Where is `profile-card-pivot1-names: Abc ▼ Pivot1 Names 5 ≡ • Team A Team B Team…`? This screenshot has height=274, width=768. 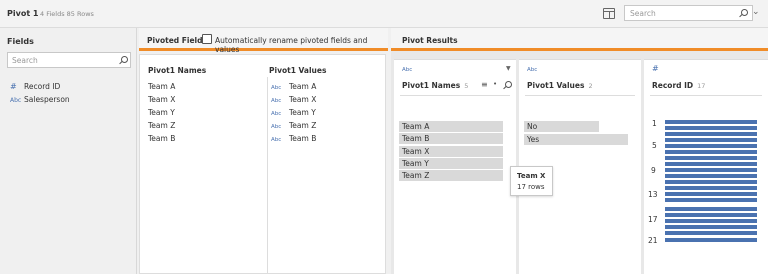 profile-card-pivot1-names: Abc ▼ Pivot1 Names 5 ≡ • Team A Team B Team… is located at coordinates (455, 166).